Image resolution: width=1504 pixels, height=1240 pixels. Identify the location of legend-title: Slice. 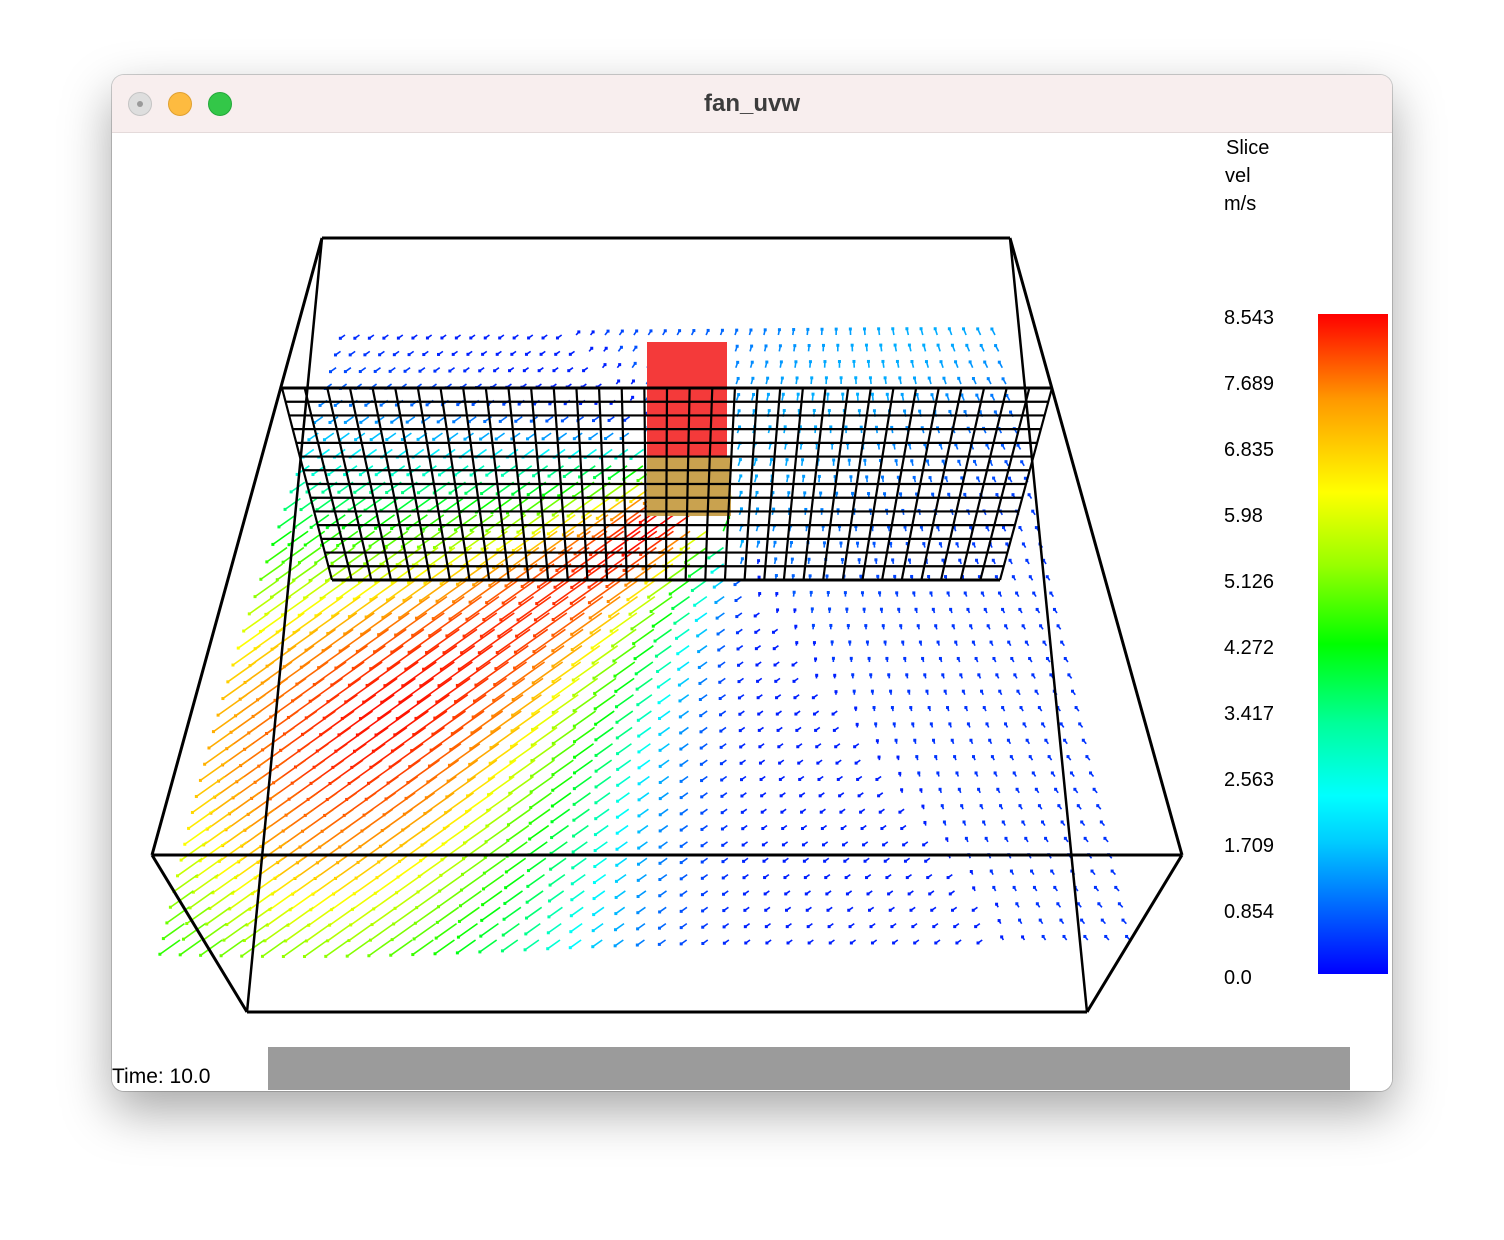
(1248, 148).